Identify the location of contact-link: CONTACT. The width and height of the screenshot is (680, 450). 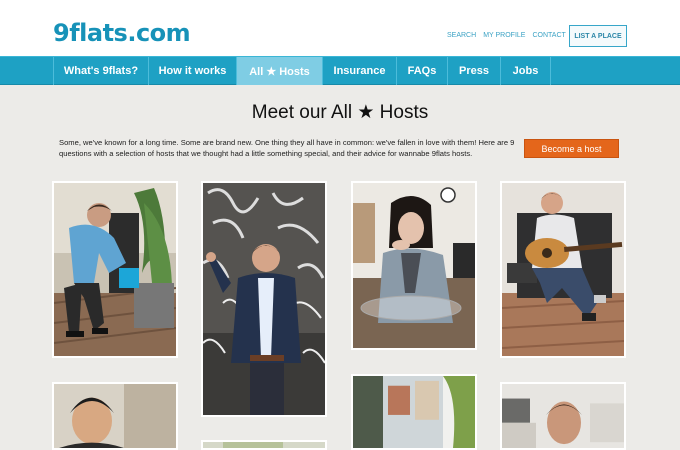
(548, 35).